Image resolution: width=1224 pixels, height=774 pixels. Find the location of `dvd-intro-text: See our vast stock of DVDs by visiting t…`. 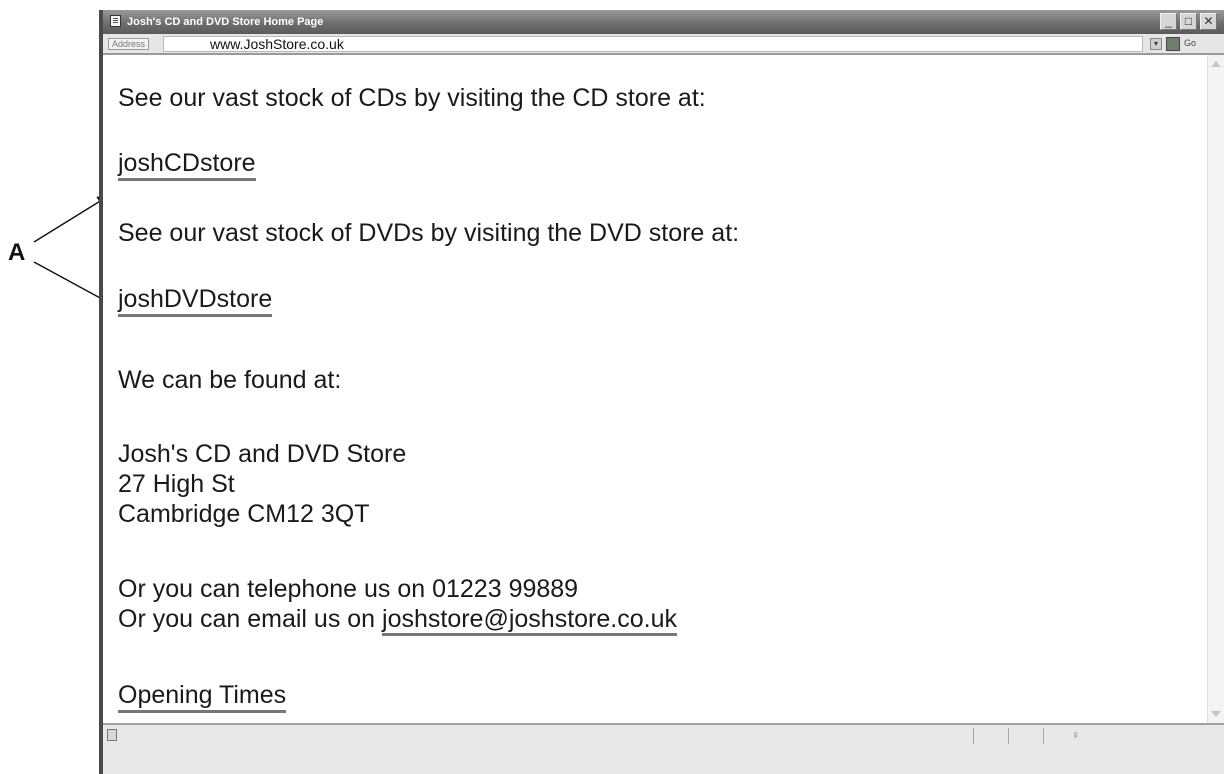

dvd-intro-text: See our vast stock of DVDs by visiting t… is located at coordinates (429, 233).